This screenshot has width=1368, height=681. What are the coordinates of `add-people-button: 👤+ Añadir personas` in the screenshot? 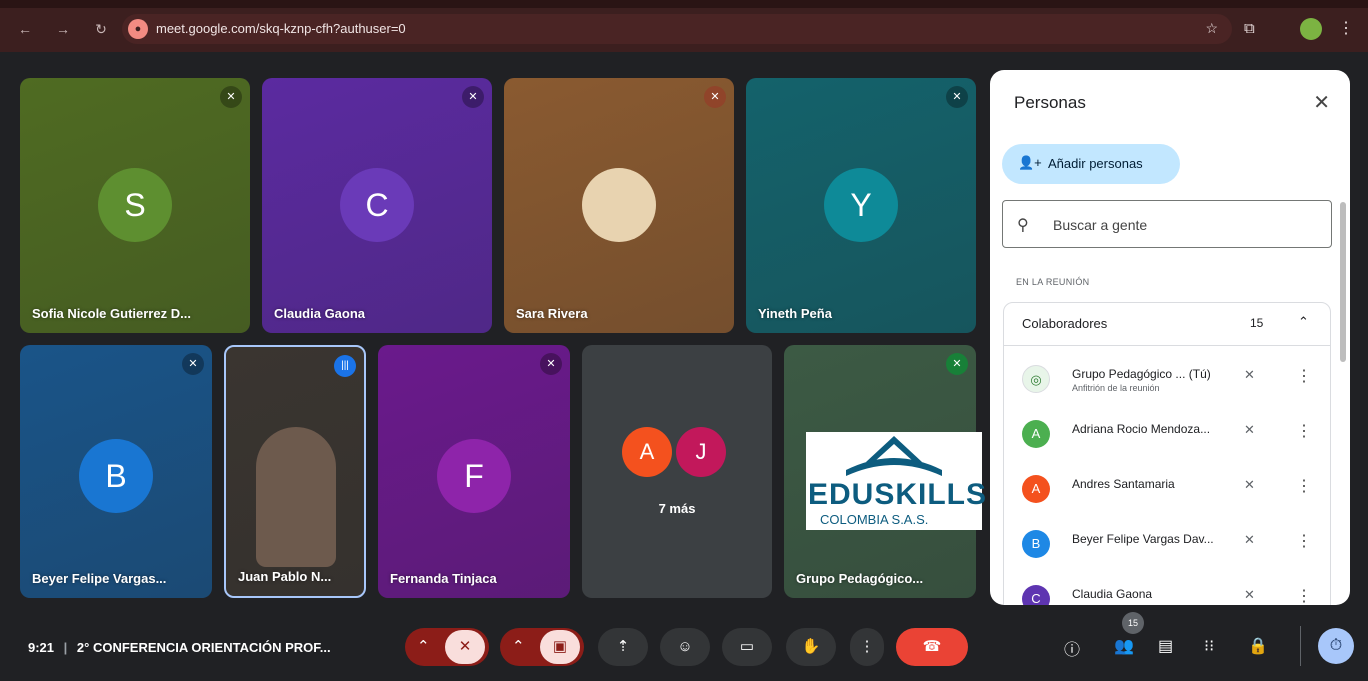 It's located at (1091, 164).